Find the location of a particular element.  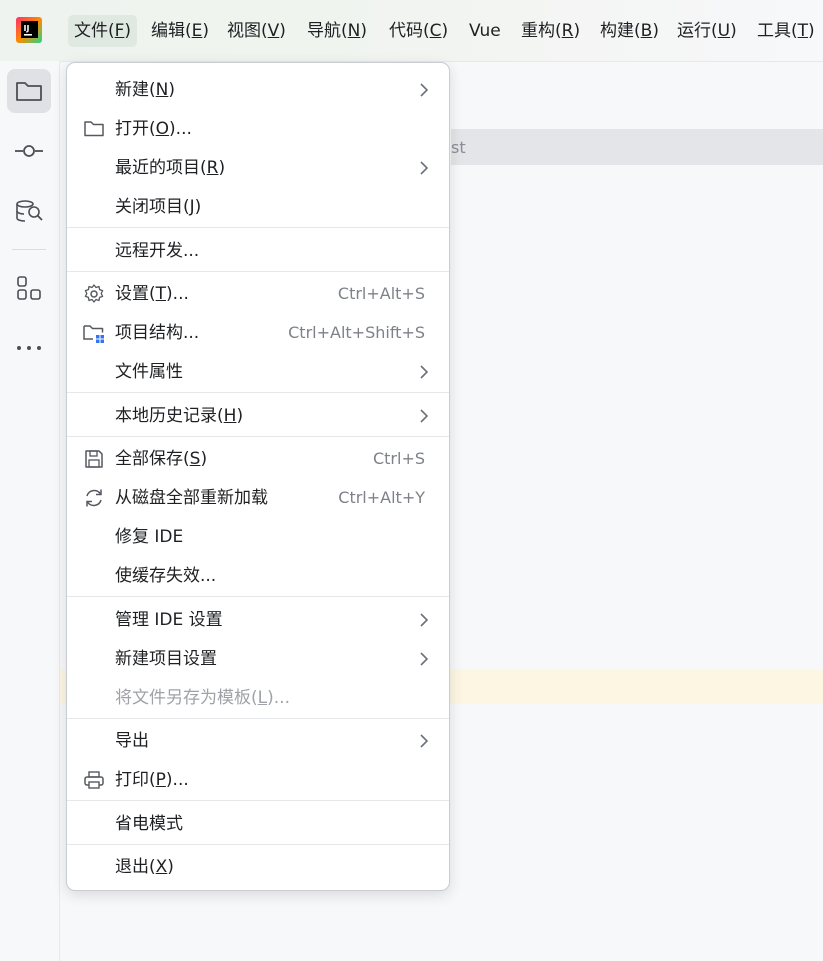

menu-item-new-project-settings: 新建项目设置 is located at coordinates (258, 659).